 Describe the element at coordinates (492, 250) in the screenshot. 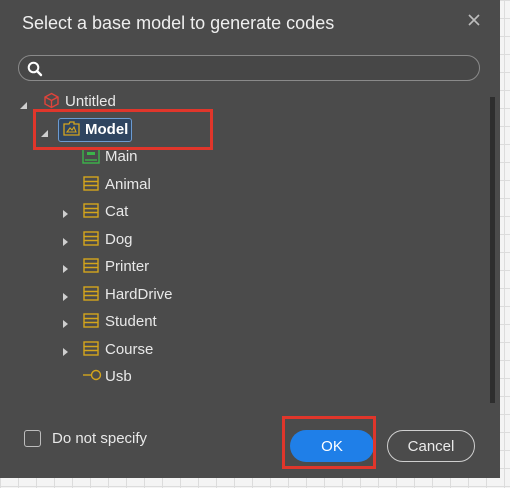

I see `tree-scrollbar` at that location.